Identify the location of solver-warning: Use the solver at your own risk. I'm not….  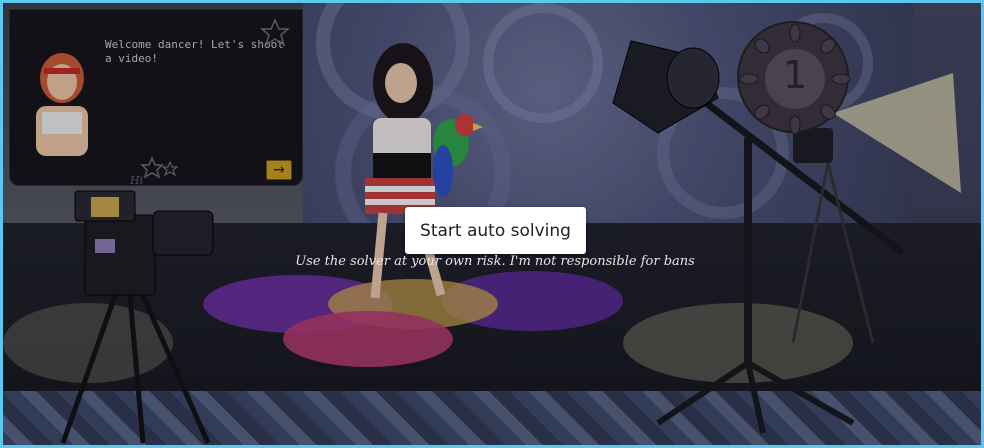
(495, 261).